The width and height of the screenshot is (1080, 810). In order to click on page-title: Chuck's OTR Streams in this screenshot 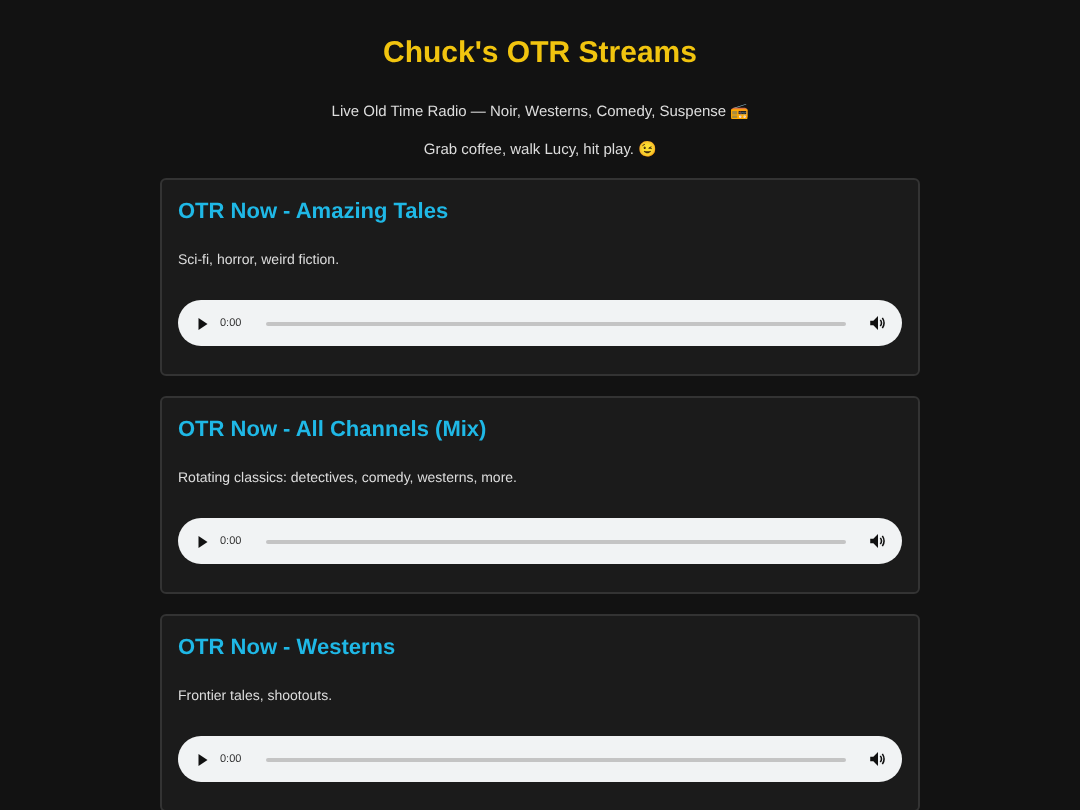, I will do `click(540, 54)`.